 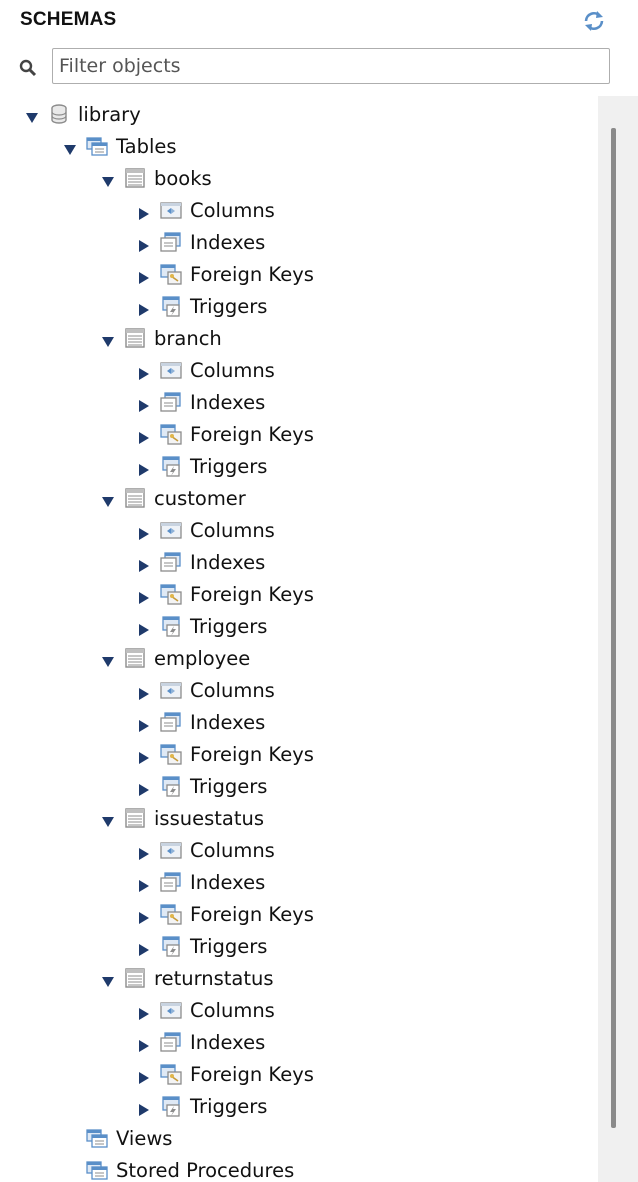 What do you see at coordinates (209, 818) in the screenshot?
I see `tree-node-label: issuestatus` at bounding box center [209, 818].